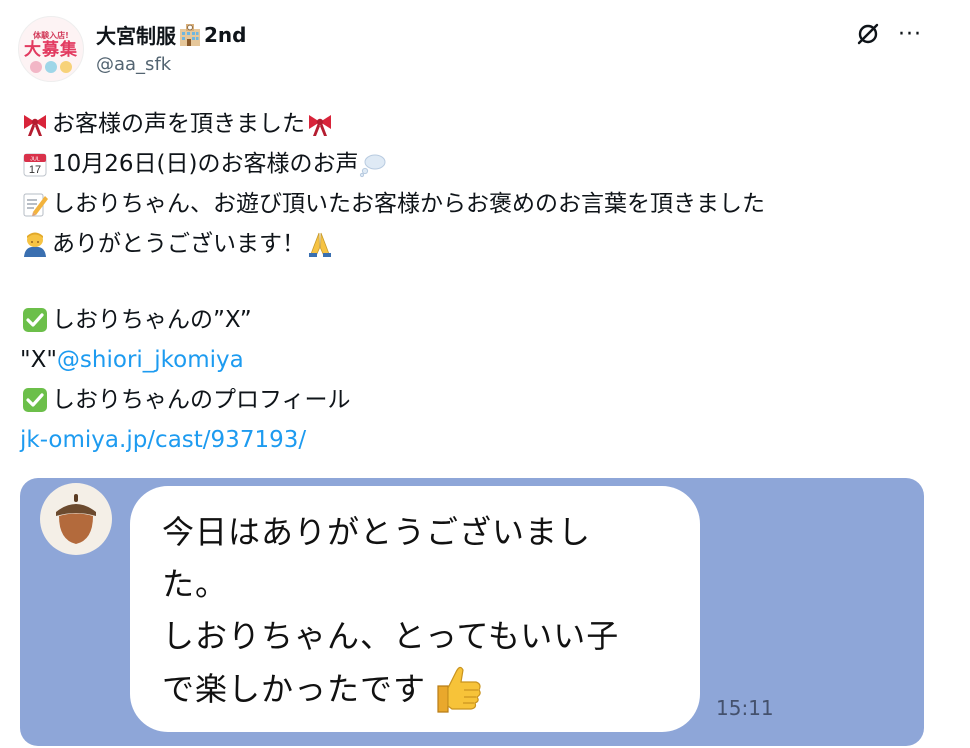 Image resolution: width=970 pixels, height=748 pixels. Describe the element at coordinates (205, 164) in the screenshot. I see `tweet-line-text: 10月26日(日)のお客様のお声` at that location.